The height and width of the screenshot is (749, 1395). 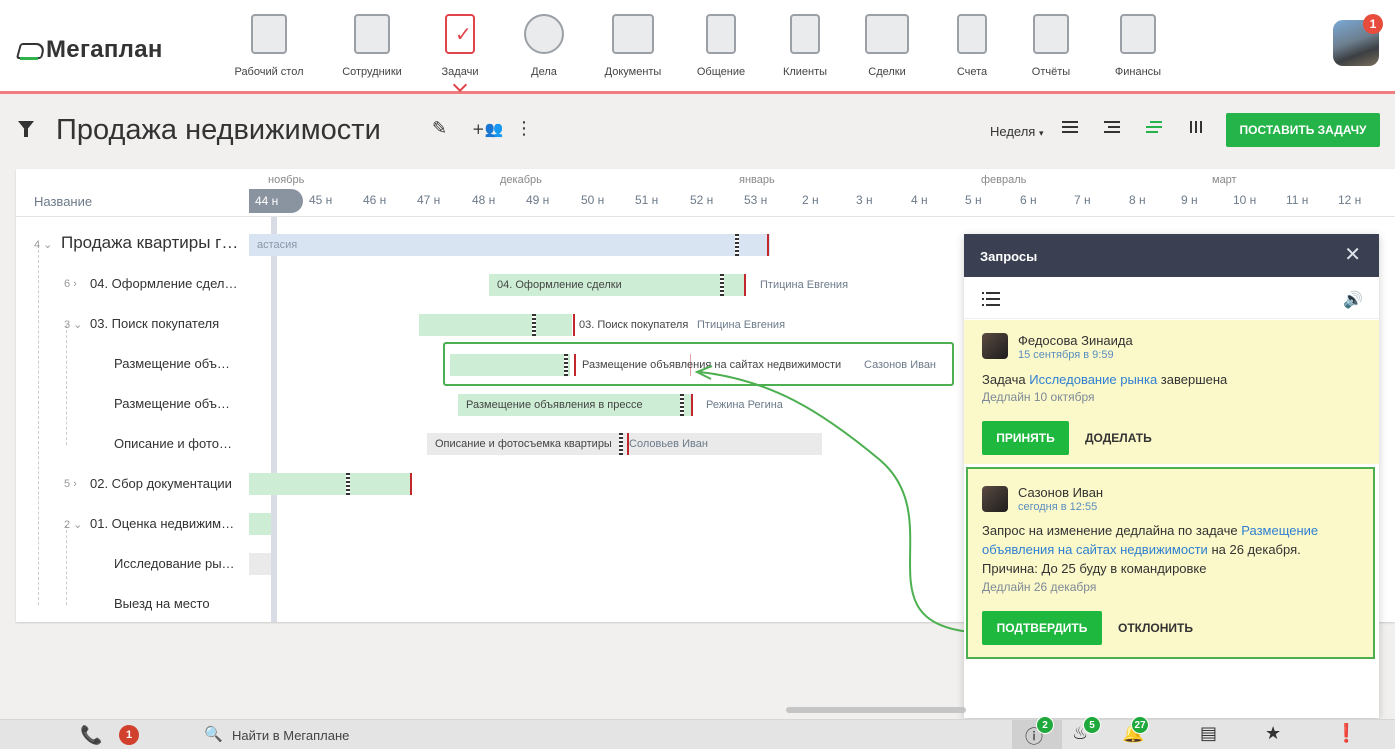 I want to click on nav-label: Дела, so click(x=544, y=72).